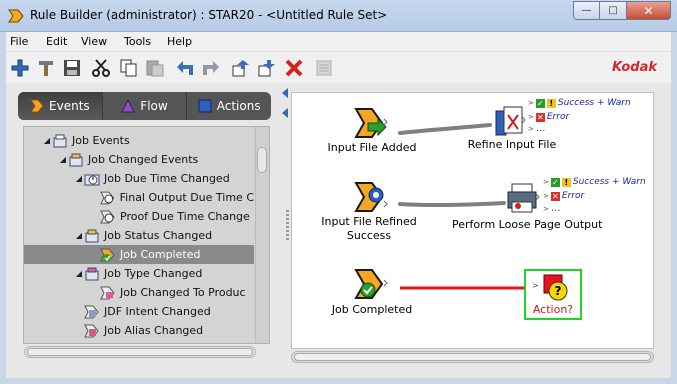 This screenshot has height=384, width=677. Describe the element at coordinates (107, 255) in the screenshot. I see `check-event-icon` at that location.